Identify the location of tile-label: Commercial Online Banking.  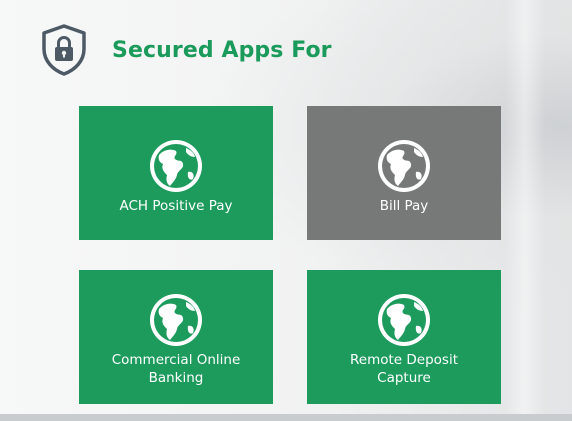
(176, 369).